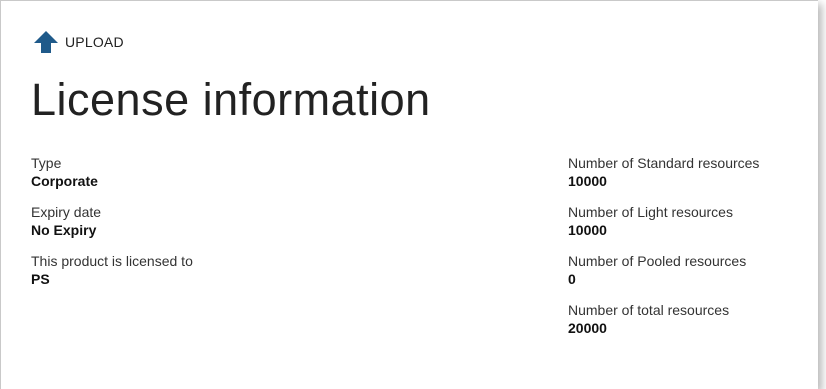 Image resolution: width=826 pixels, height=389 pixels. What do you see at coordinates (112, 172) in the screenshot?
I see `license-type-field: Type Corporate` at bounding box center [112, 172].